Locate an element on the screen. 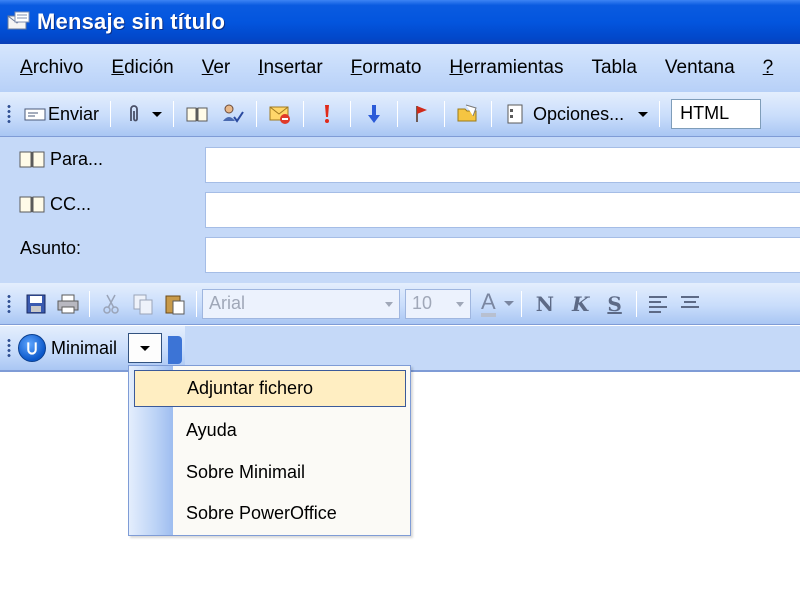  send-button: Enviar is located at coordinates (60, 114).